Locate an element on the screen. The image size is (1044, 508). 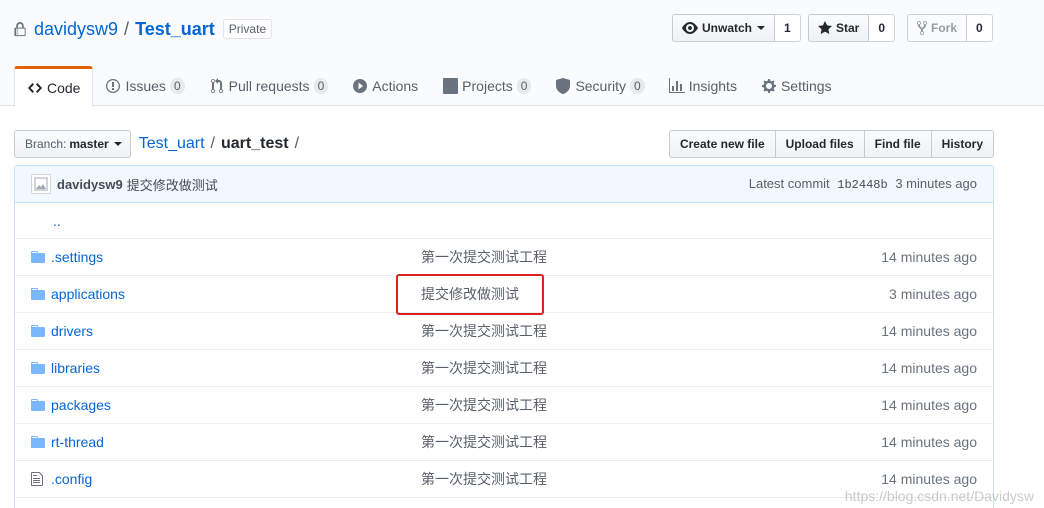
graph-icon is located at coordinates (676, 86).